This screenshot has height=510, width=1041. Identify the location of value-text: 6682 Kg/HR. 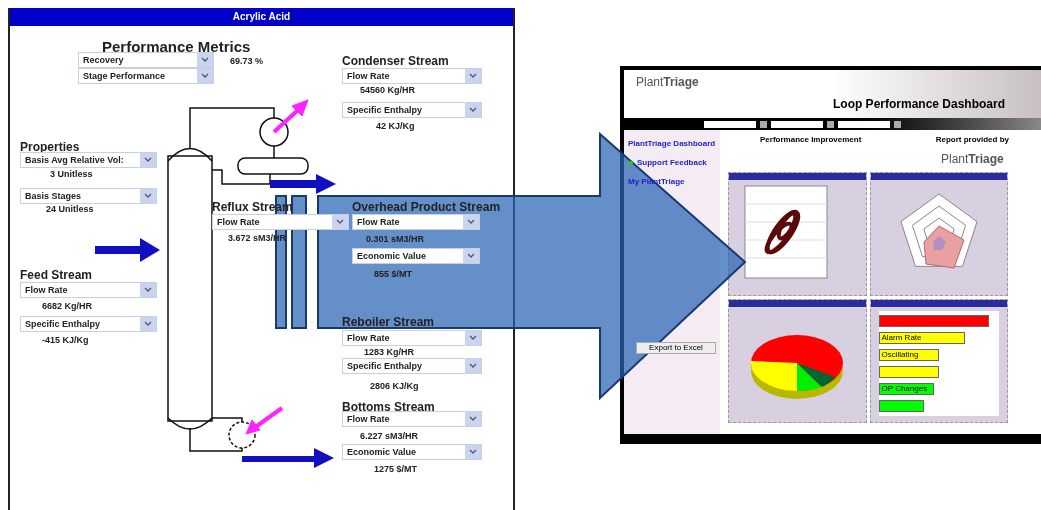
(67, 306).